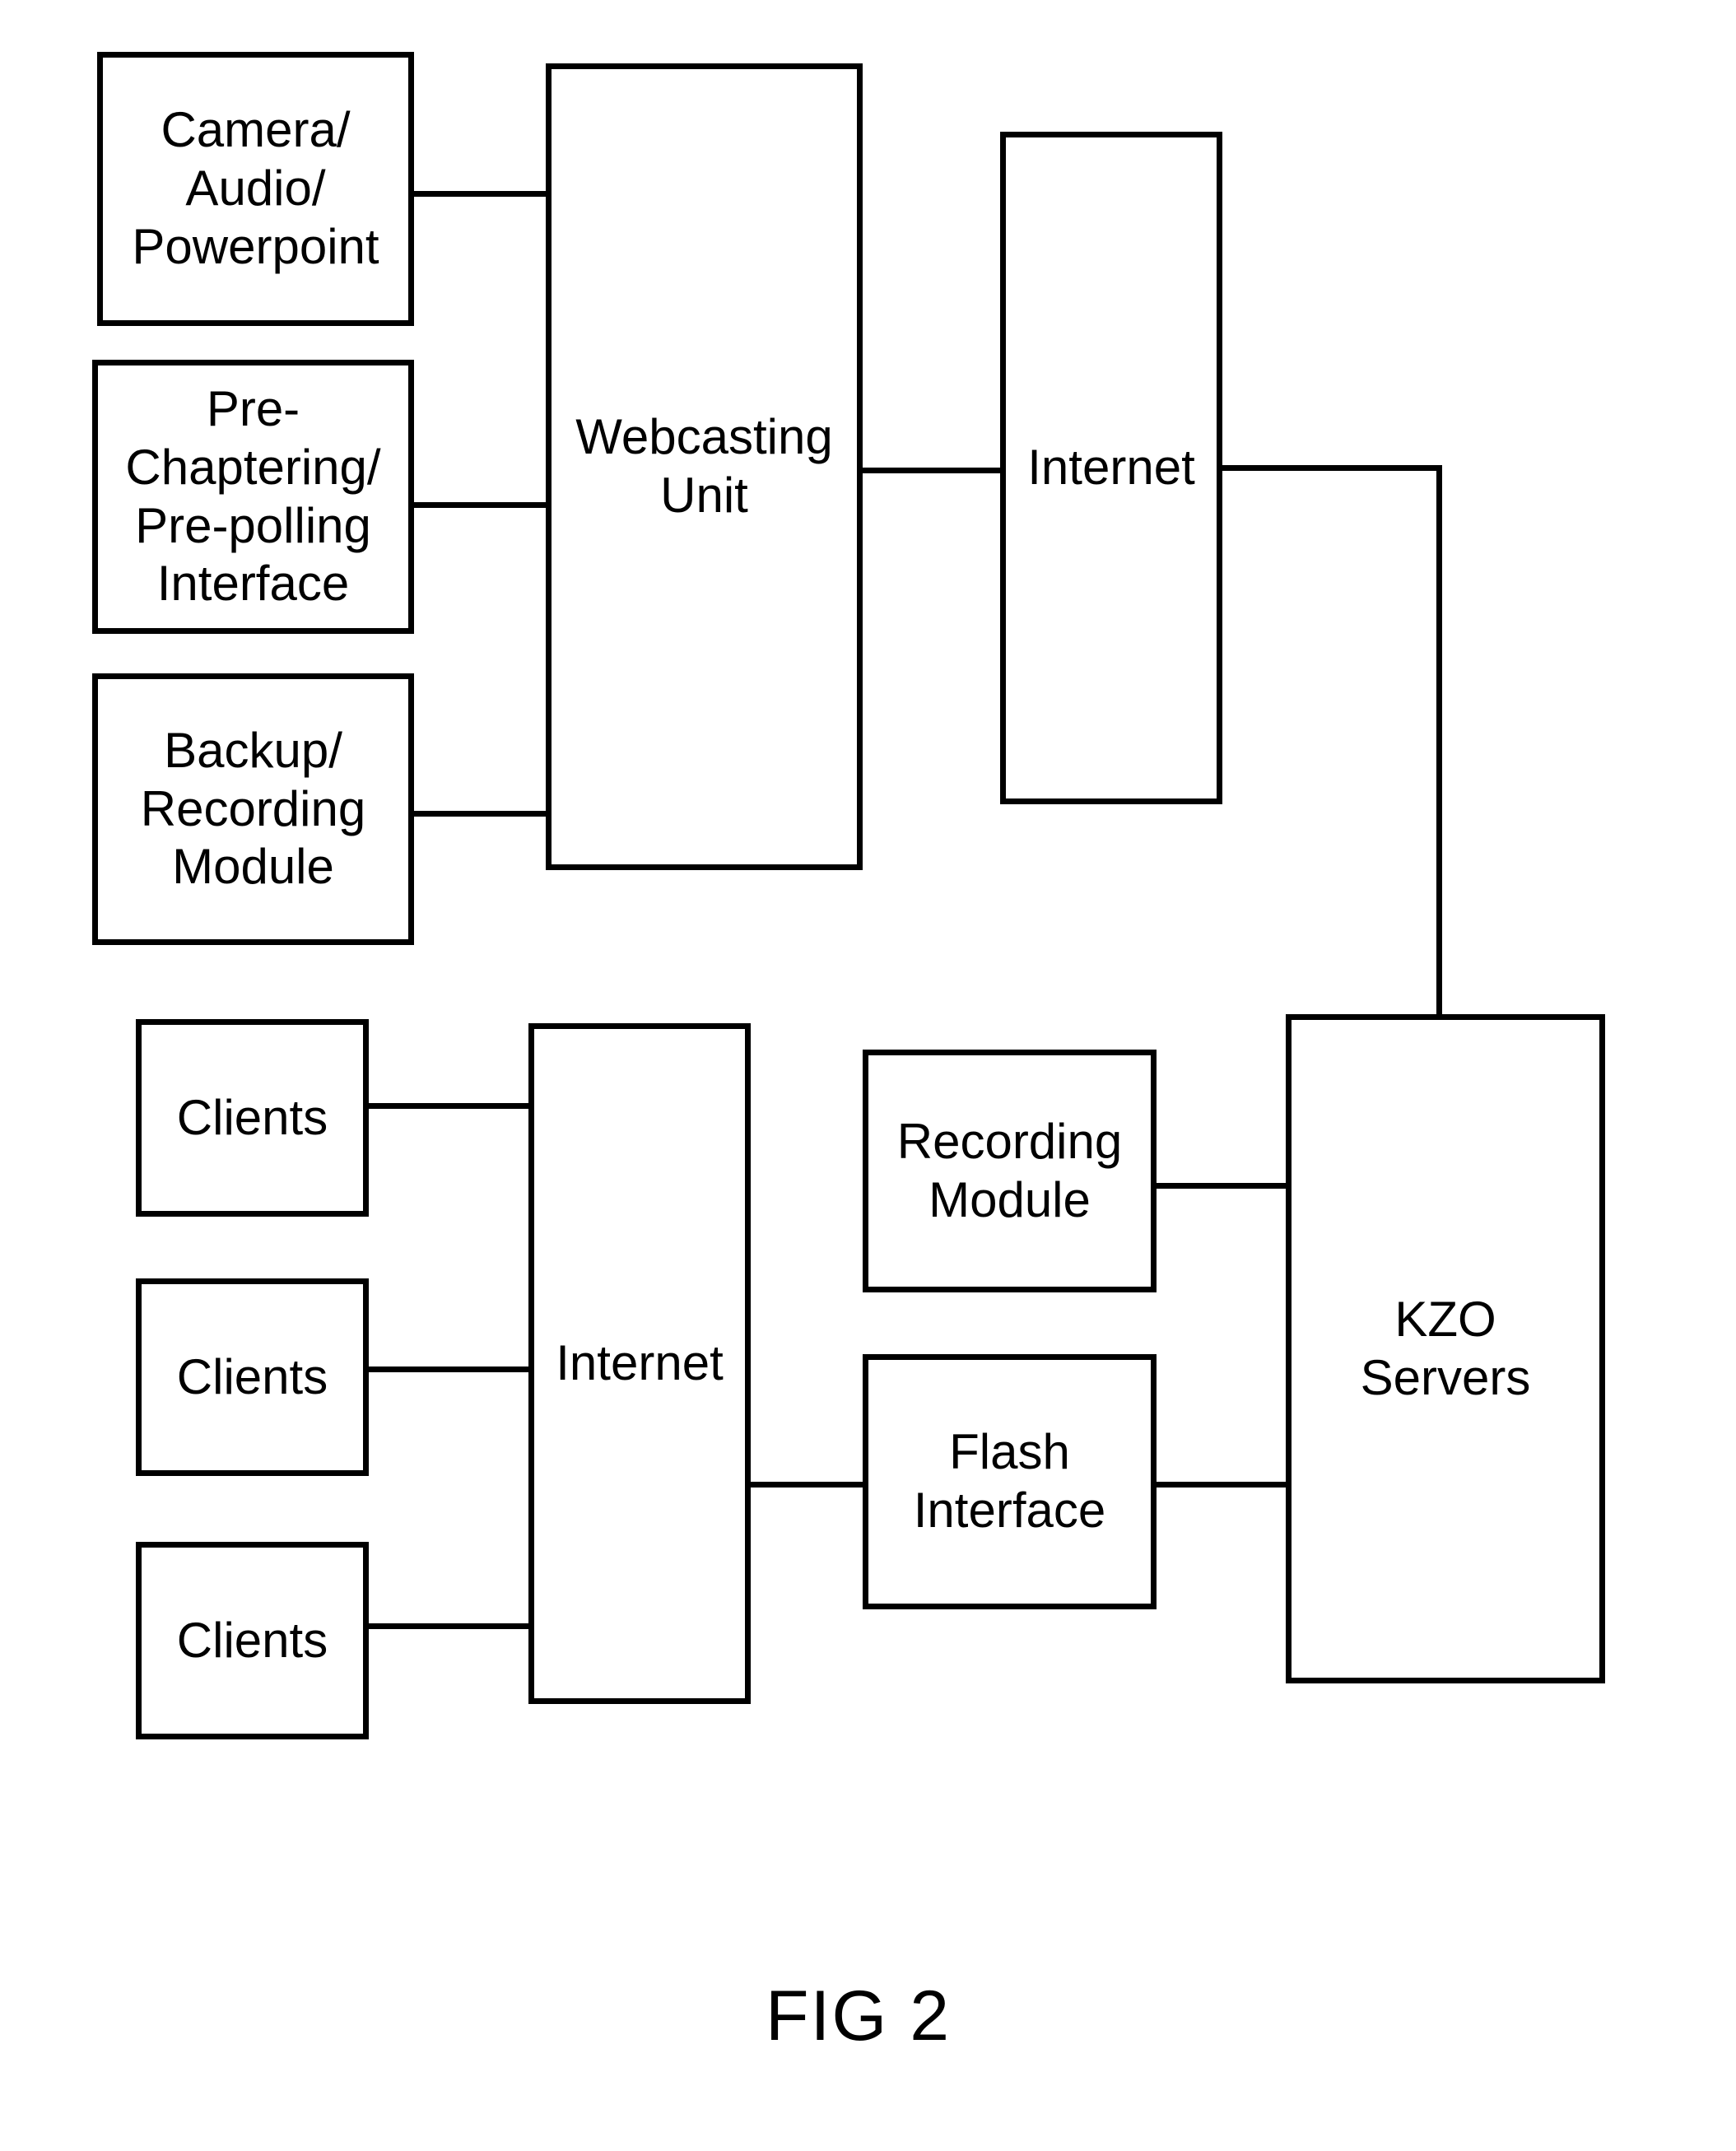 The height and width of the screenshot is (2151, 1736). I want to click on block-backup-recording-module: Backup/ Recording Module, so click(253, 809).